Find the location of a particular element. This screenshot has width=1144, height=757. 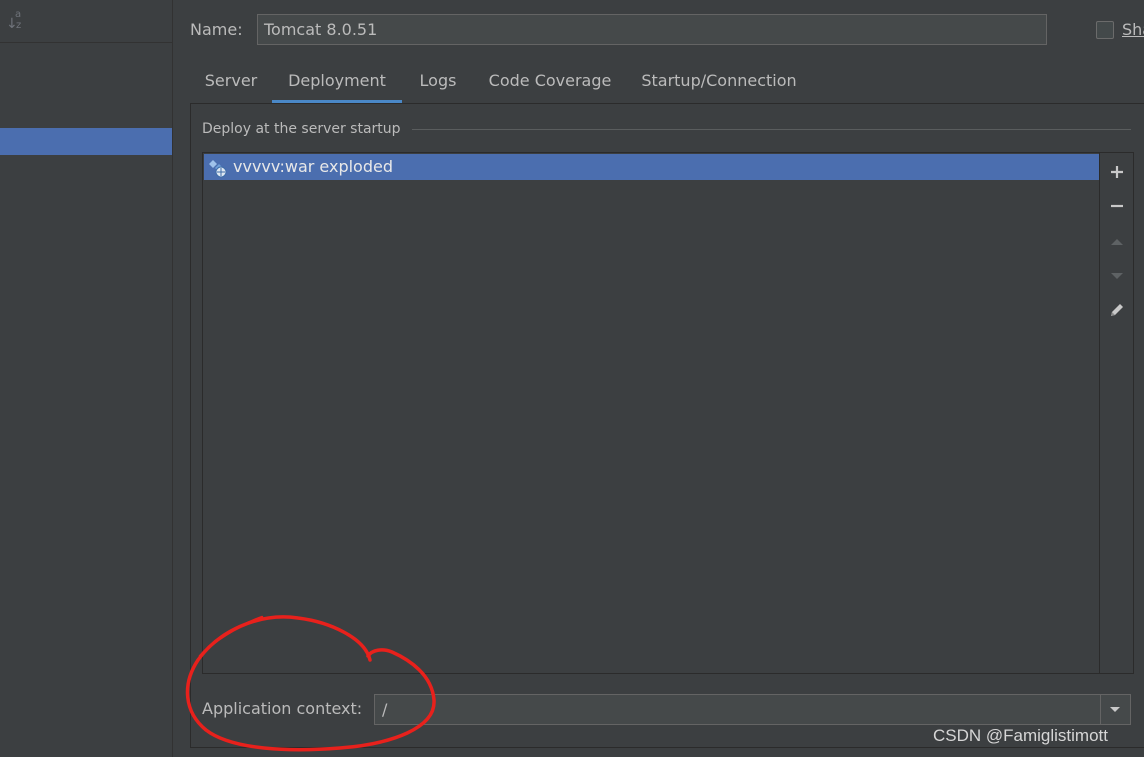

section-divider is located at coordinates (771, 129).